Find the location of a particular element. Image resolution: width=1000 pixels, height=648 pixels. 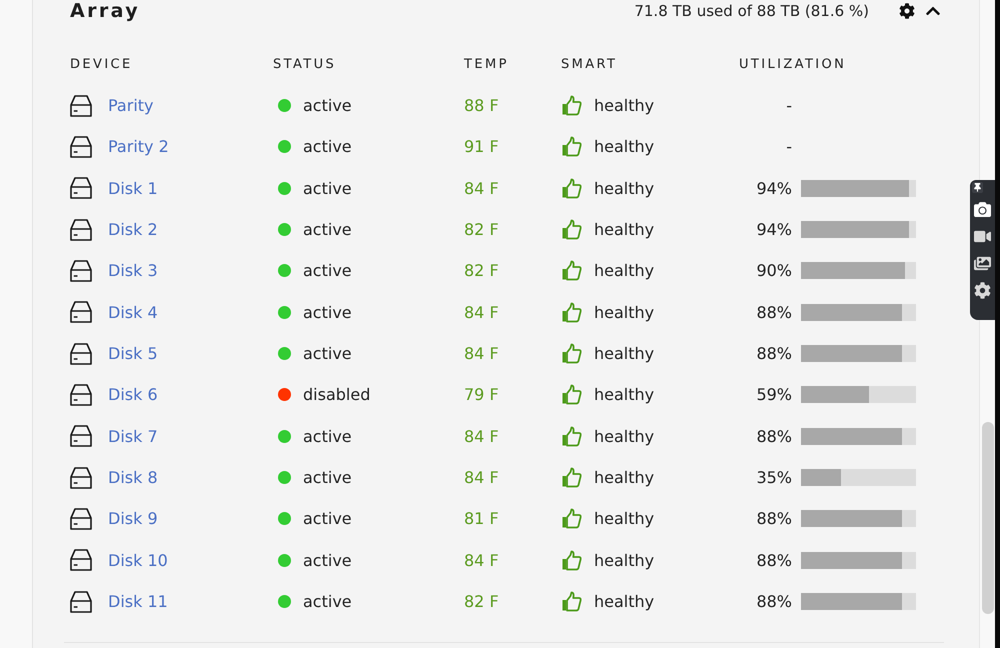

panel-title: Array is located at coordinates (105, 11).